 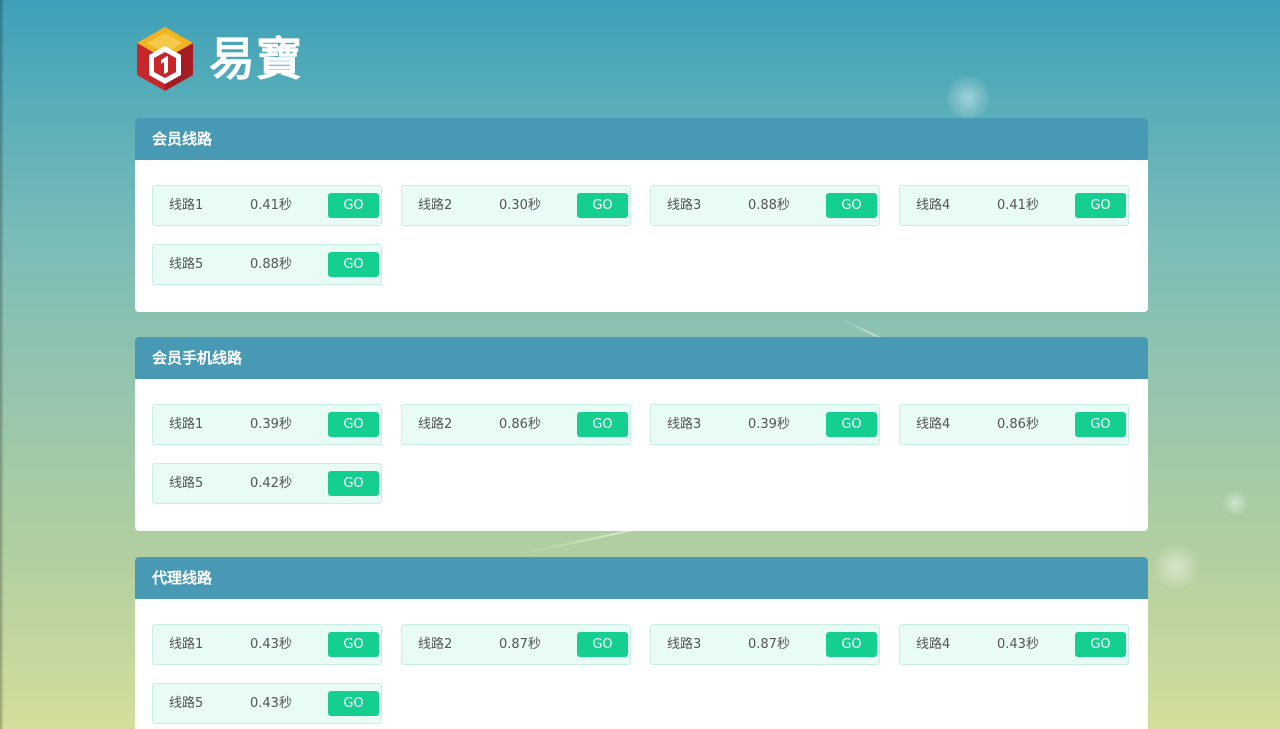 I want to click on route-card: 线路3 0.87秒 GO, so click(x=765, y=644).